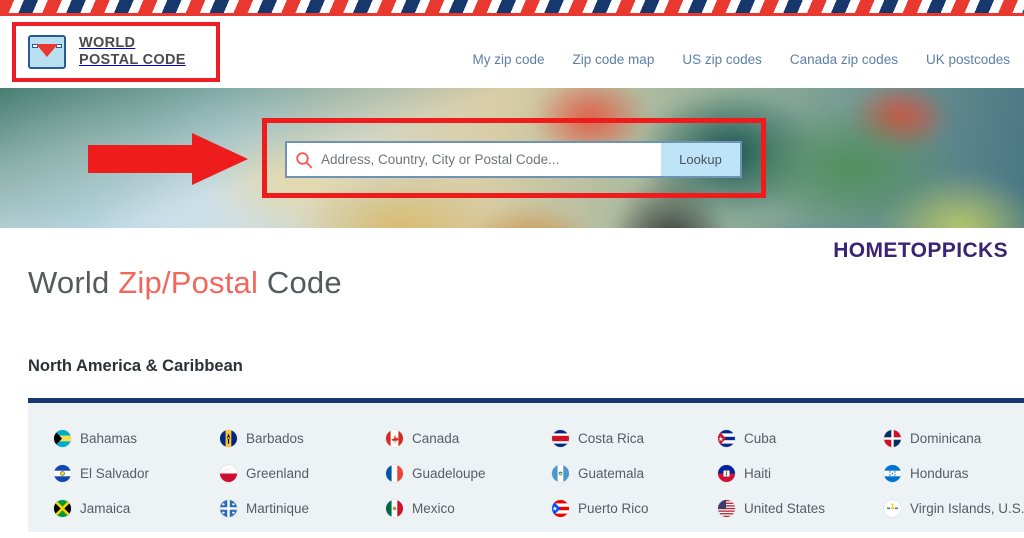  Describe the element at coordinates (726, 438) in the screenshot. I see `flag-icon-cuba` at that location.